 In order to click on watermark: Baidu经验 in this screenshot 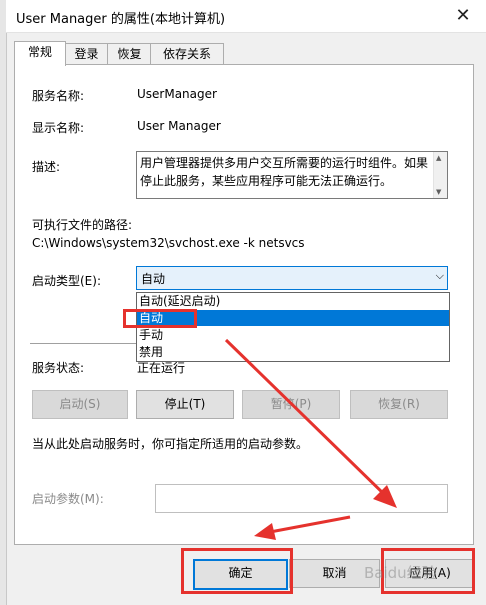, I will do `click(400, 573)`.